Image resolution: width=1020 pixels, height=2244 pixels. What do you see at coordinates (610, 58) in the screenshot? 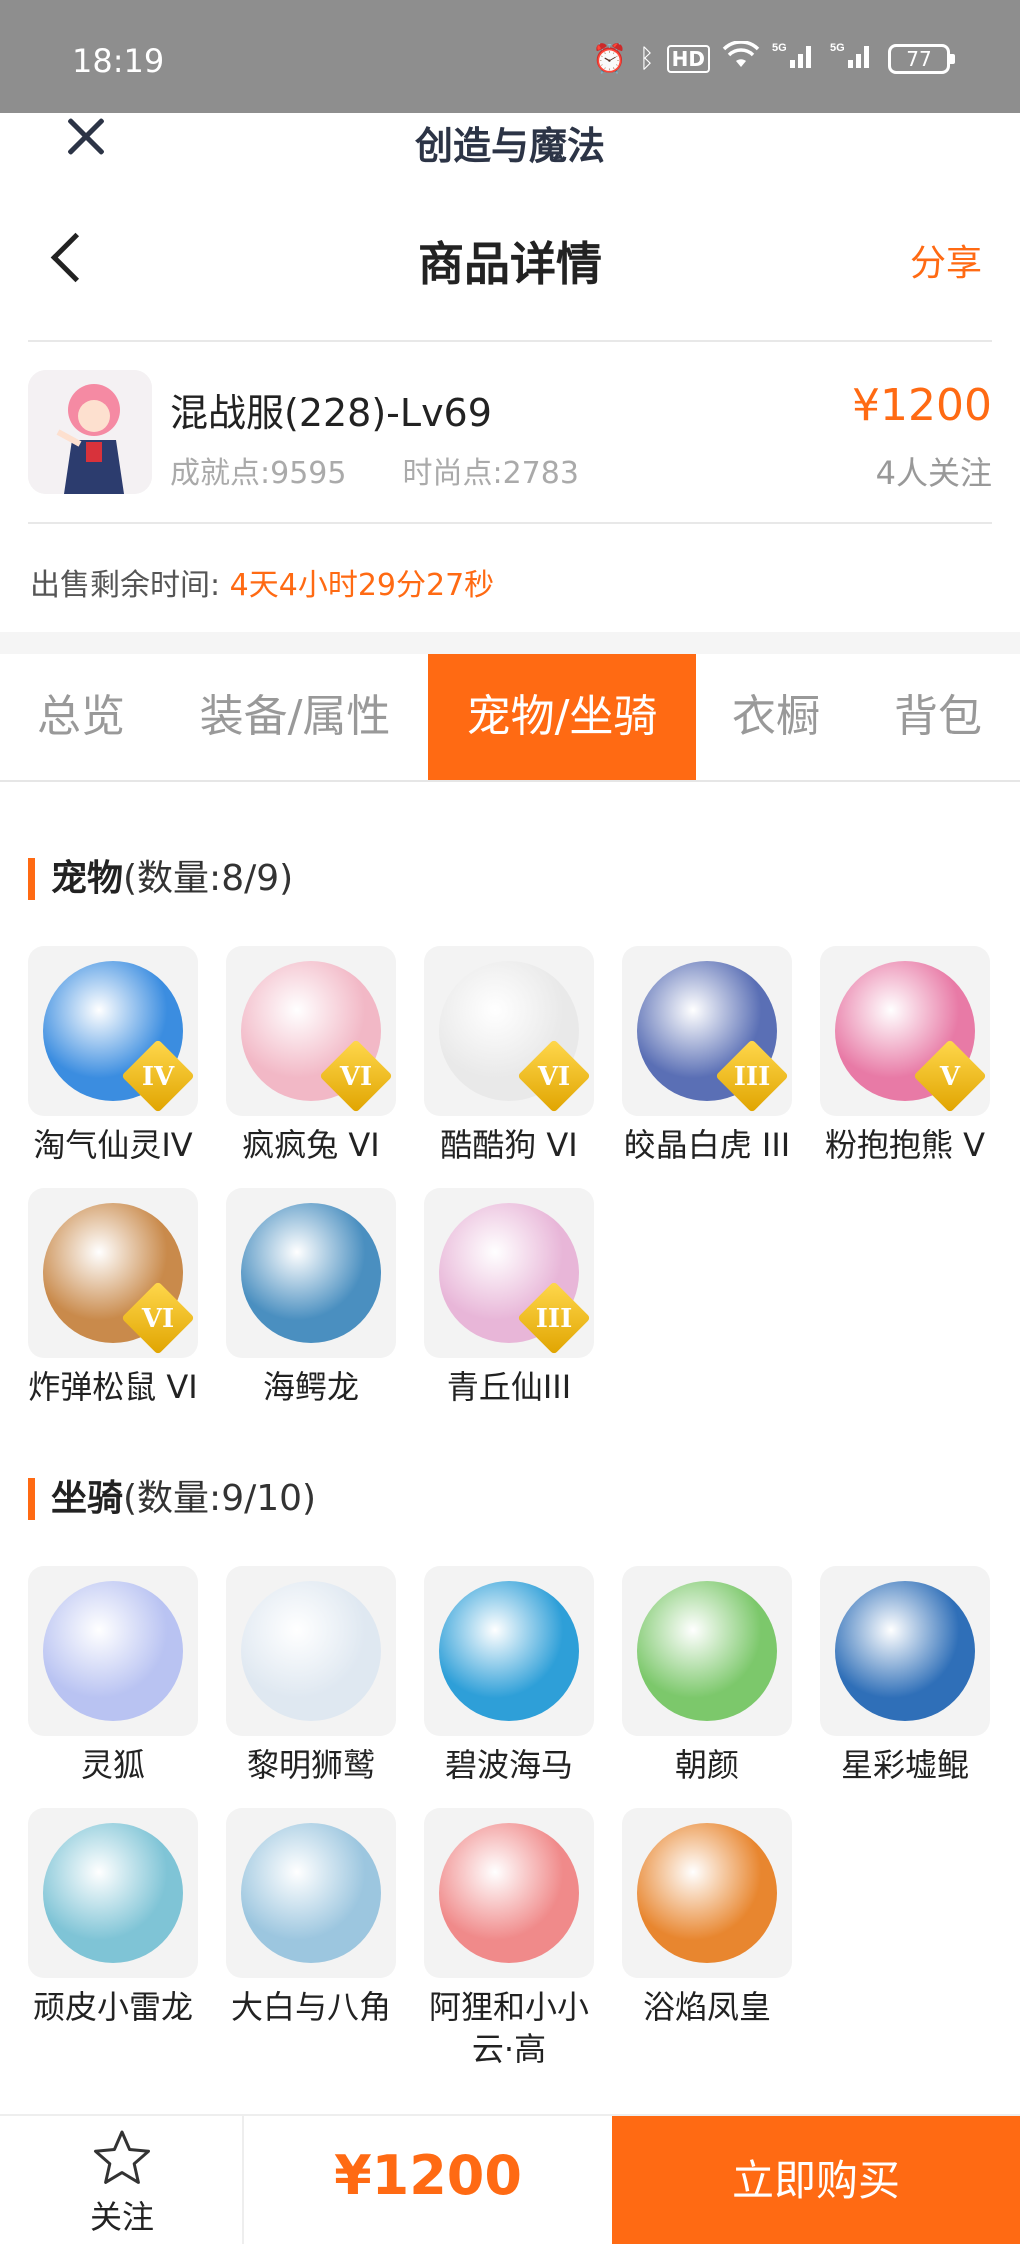
I see `alarm-icon: ⏰` at bounding box center [610, 58].